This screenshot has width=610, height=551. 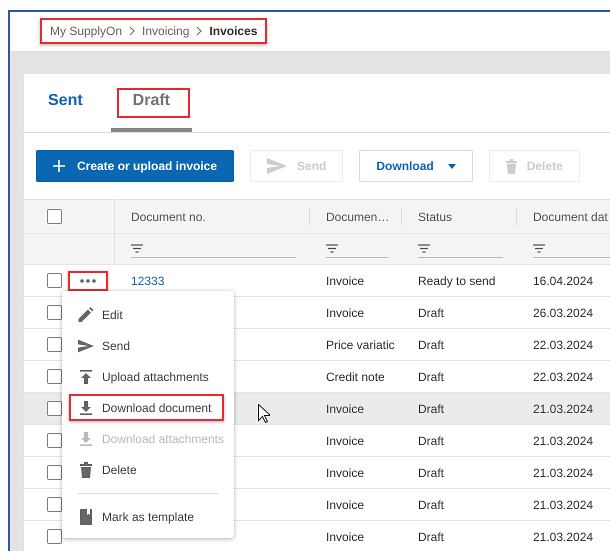 What do you see at coordinates (435, 217) in the screenshot?
I see `column-header: Status` at bounding box center [435, 217].